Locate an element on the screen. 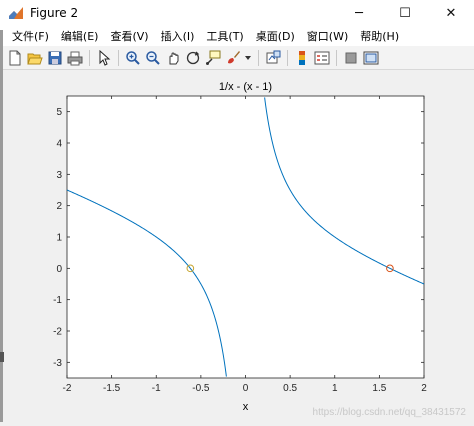 The image size is (474, 426). close-icon: ✕ is located at coordinates (451, 13).